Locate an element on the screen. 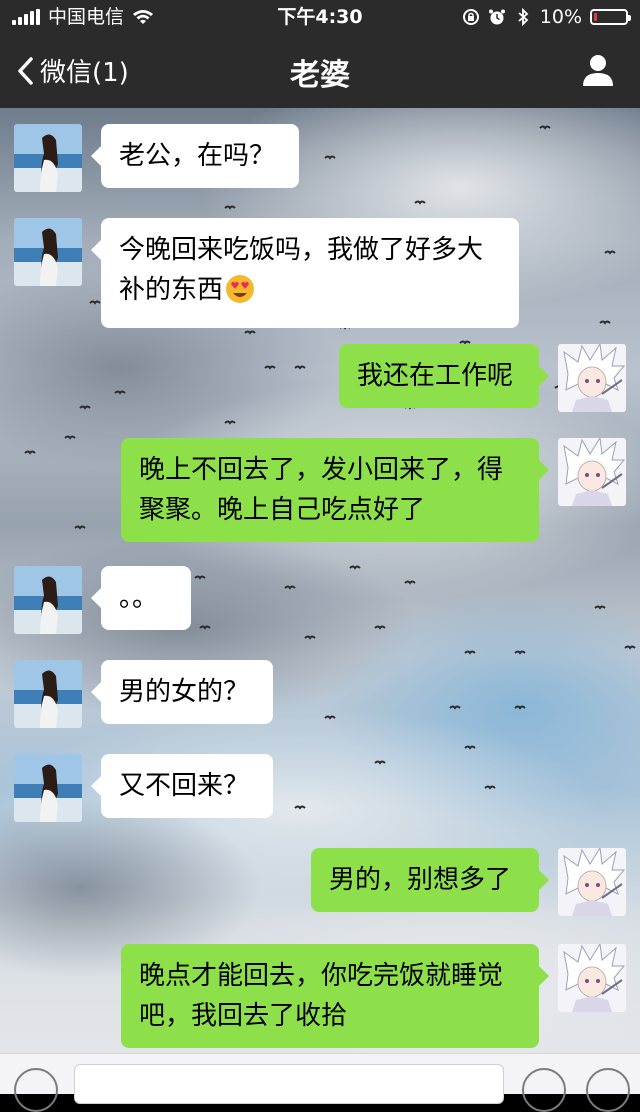  bluetooth-icon is located at coordinates (523, 17).